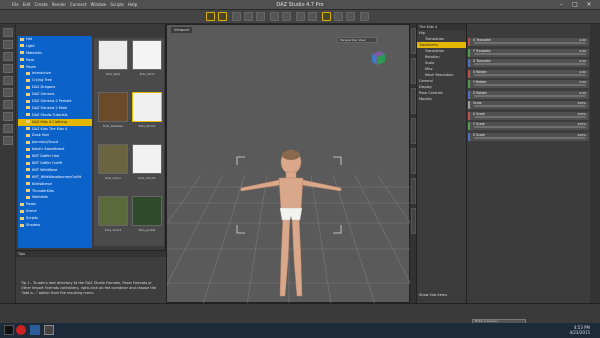 The width and height of the screenshot is (600, 338). What do you see at coordinates (55, 197) in the screenshot?
I see `tree-item: Walkable` at bounding box center [55, 197].